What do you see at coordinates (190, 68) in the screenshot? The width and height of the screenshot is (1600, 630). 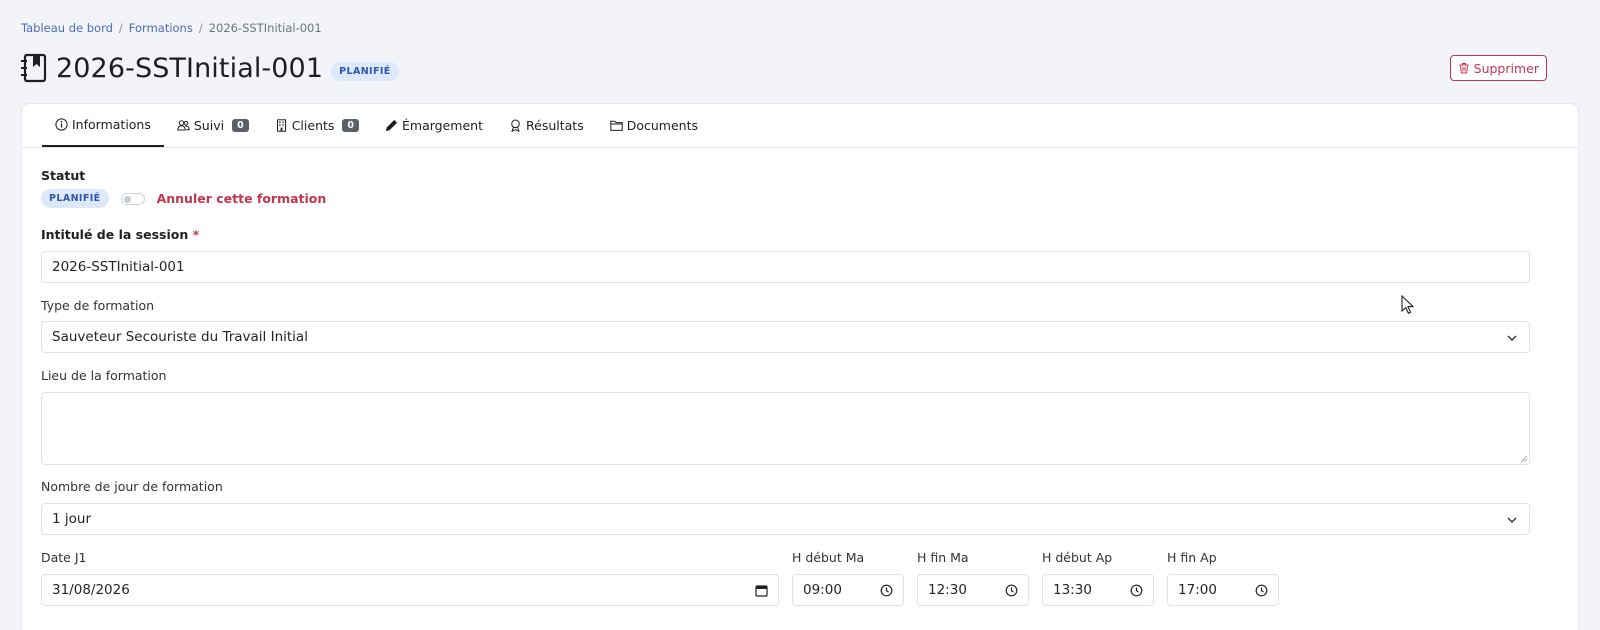 I see `page-title: 2026-SSTInitial-001` at bounding box center [190, 68].